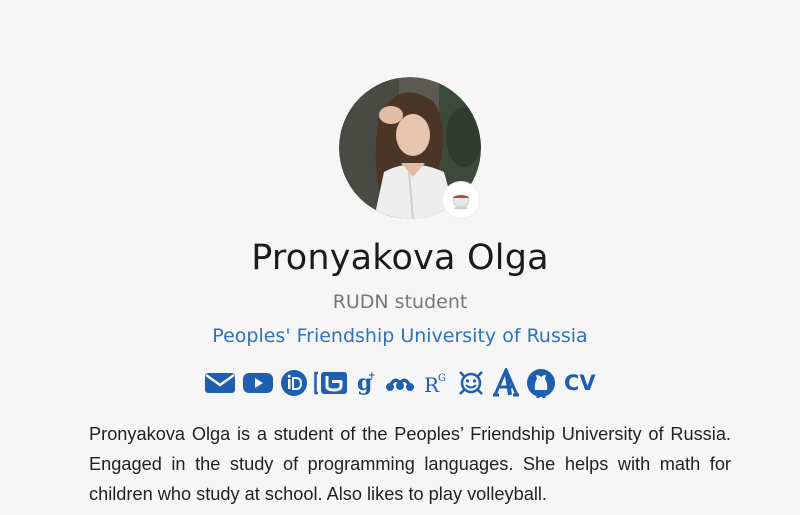  I want to click on organization-link: Peoples' Friendship University of Russia, so click(400, 336).